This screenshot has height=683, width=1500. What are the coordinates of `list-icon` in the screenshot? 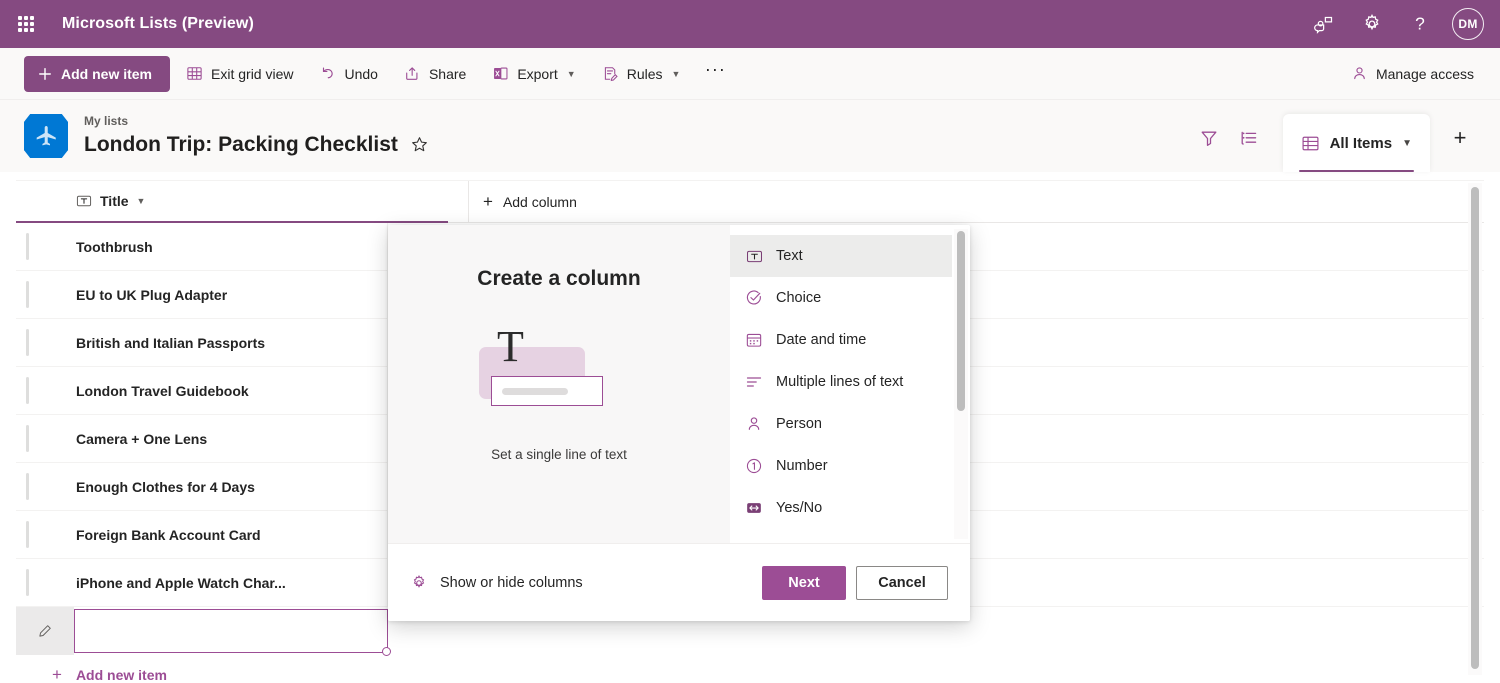 It's located at (46, 136).